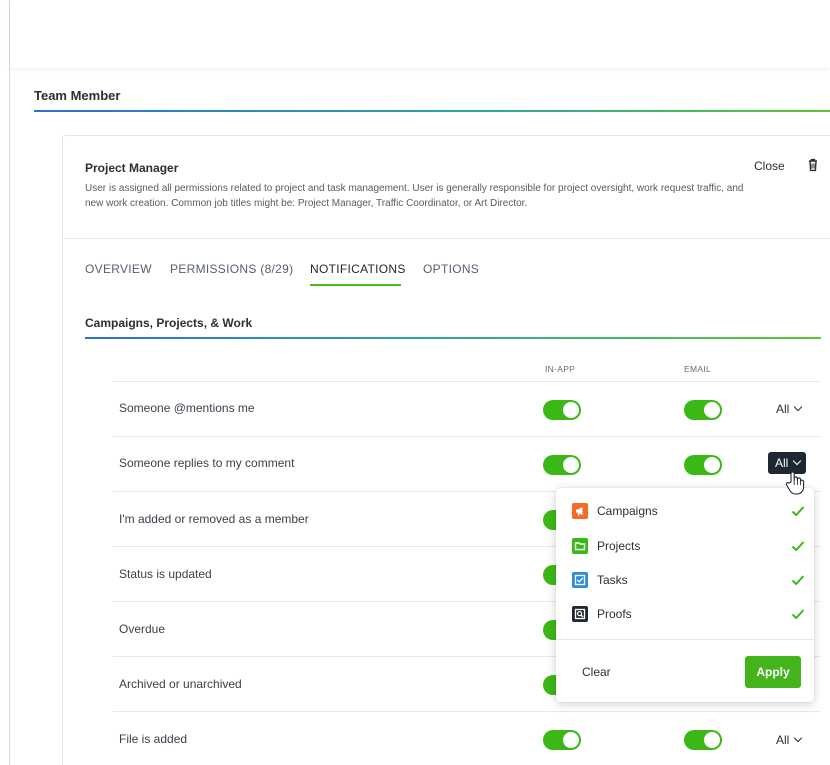  What do you see at coordinates (560, 369) in the screenshot?
I see `column-header-in-app: IN-APP` at bounding box center [560, 369].